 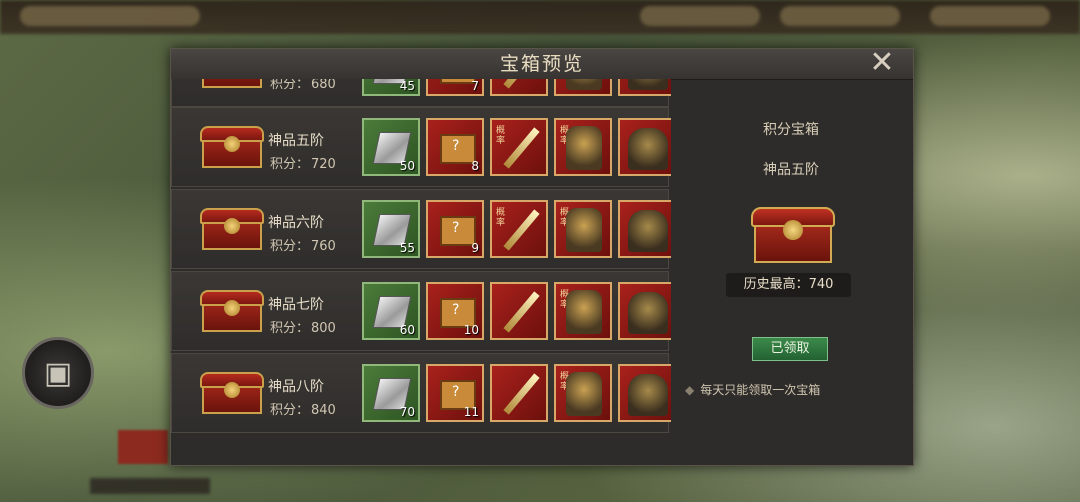 What do you see at coordinates (791, 170) in the screenshot?
I see `detail-tier: 神品五阶` at bounding box center [791, 170].